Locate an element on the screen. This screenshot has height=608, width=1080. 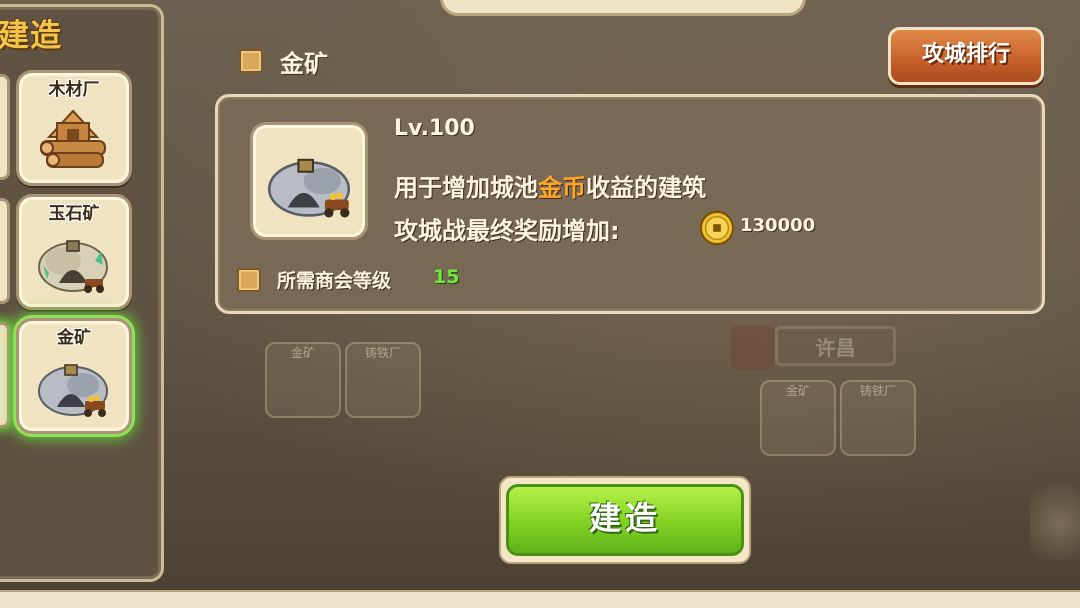
building-card-jade-mine: 玉石矿 is located at coordinates (74, 252).